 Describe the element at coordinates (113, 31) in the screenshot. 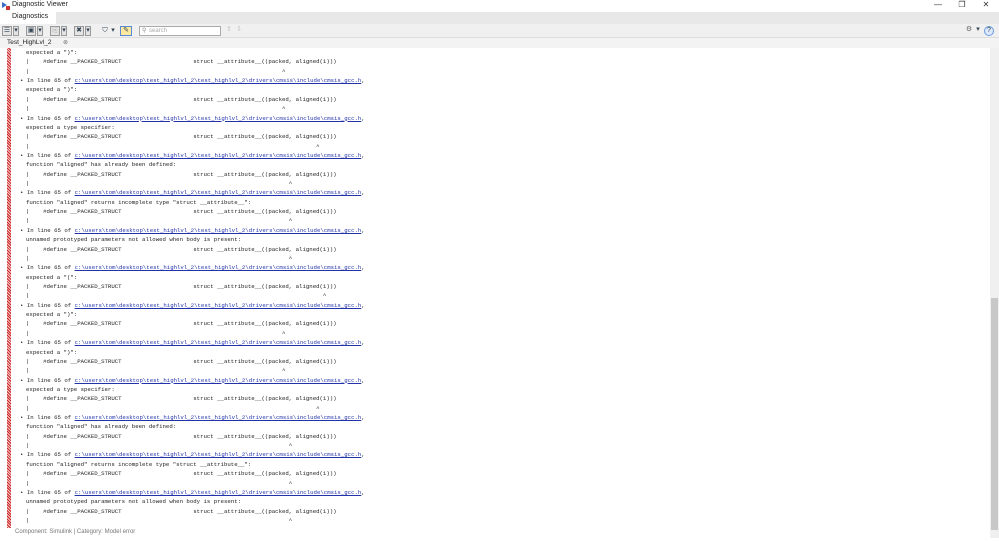

I see `filter-dropdown: ▾` at that location.